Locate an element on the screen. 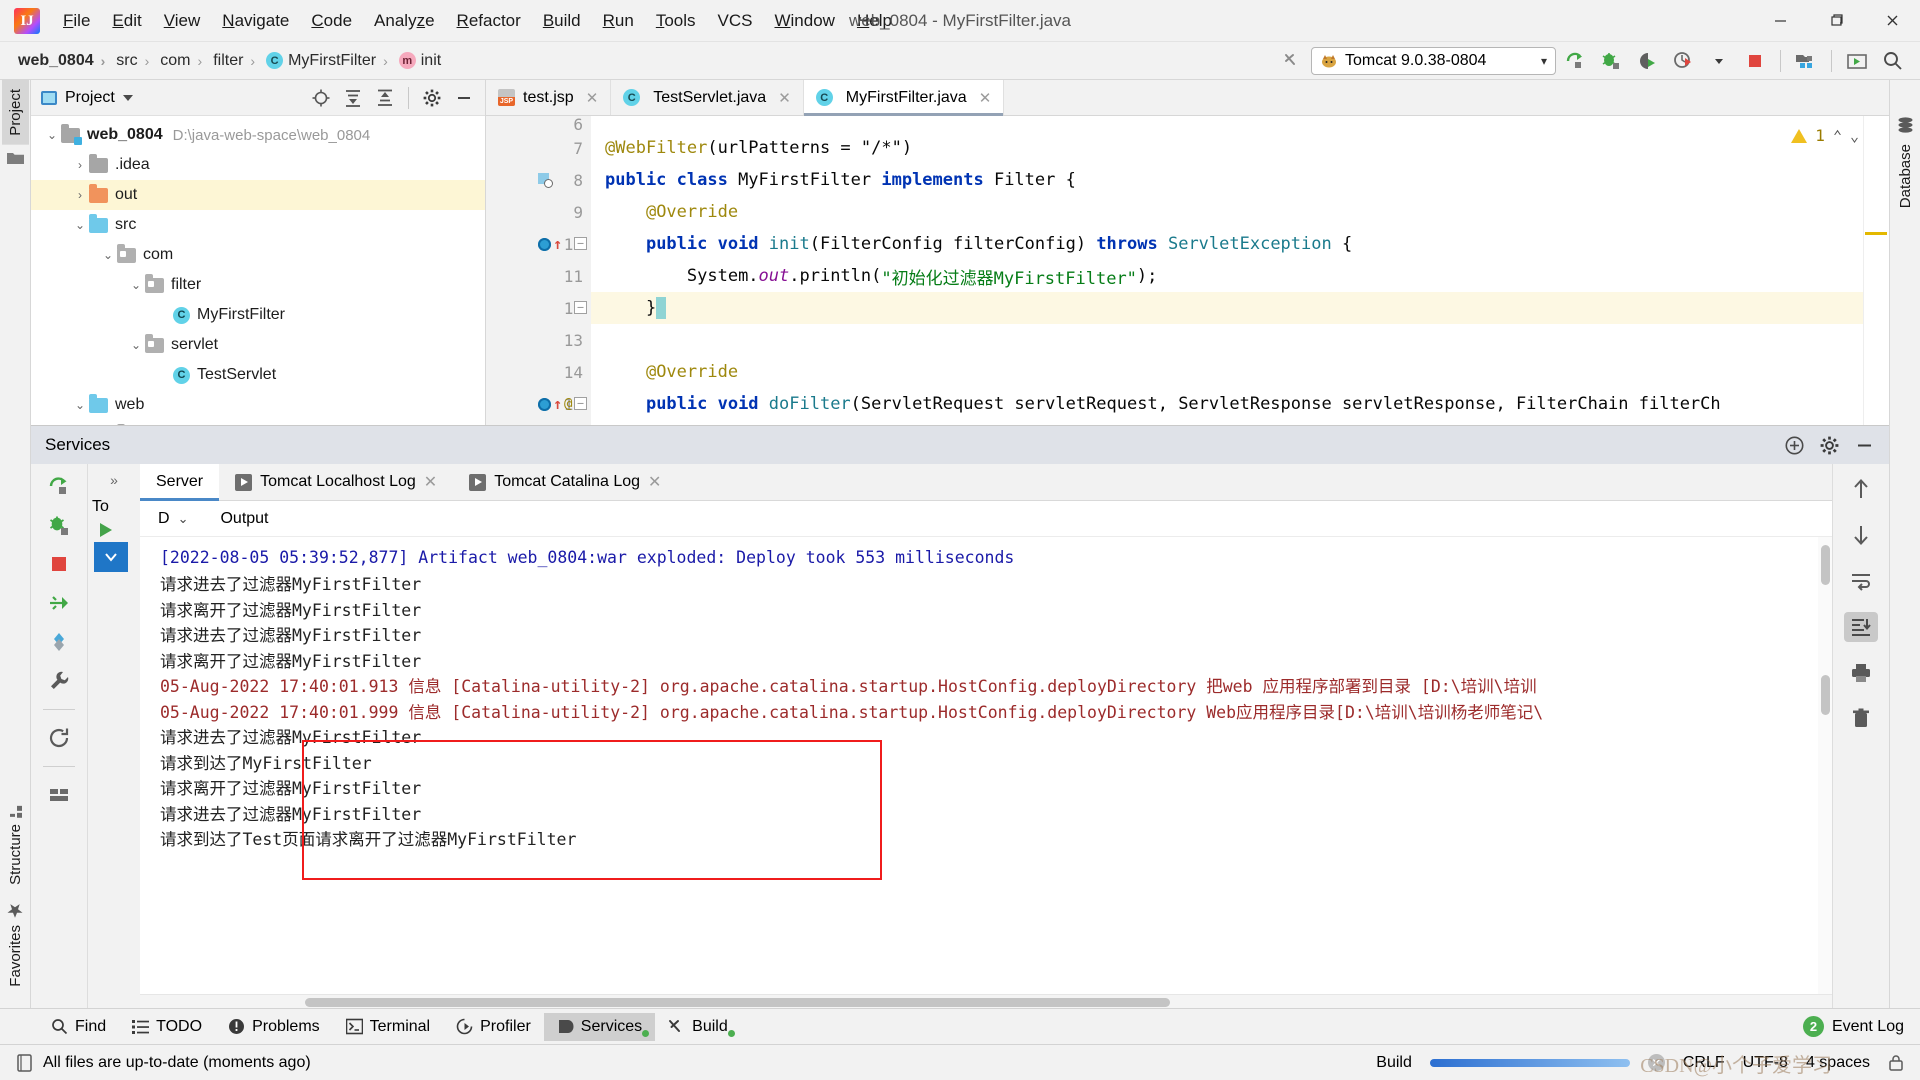 The height and width of the screenshot is (1080, 1920). sidebar-item-database: Database is located at coordinates (1905, 176).